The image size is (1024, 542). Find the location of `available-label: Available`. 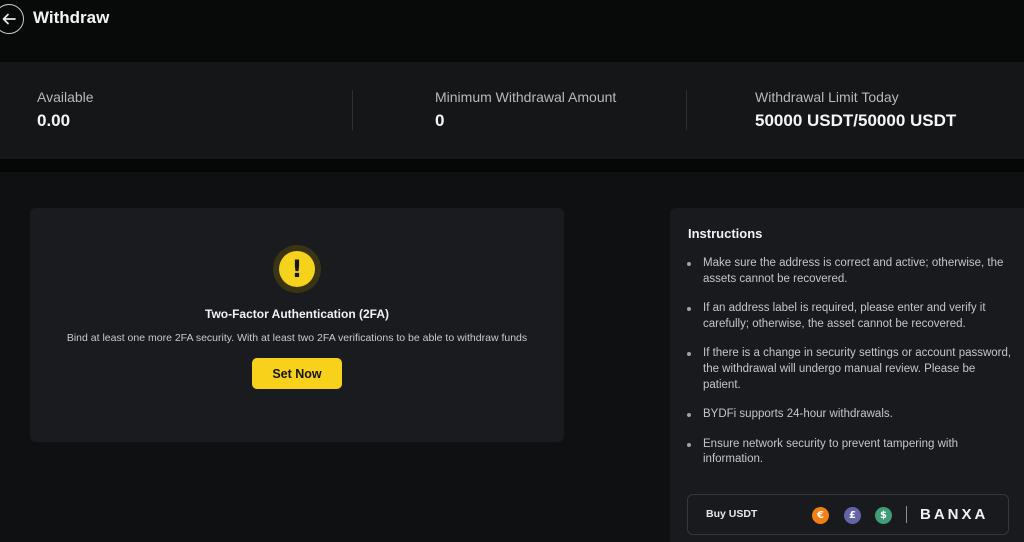

available-label: Available is located at coordinates (65, 97).